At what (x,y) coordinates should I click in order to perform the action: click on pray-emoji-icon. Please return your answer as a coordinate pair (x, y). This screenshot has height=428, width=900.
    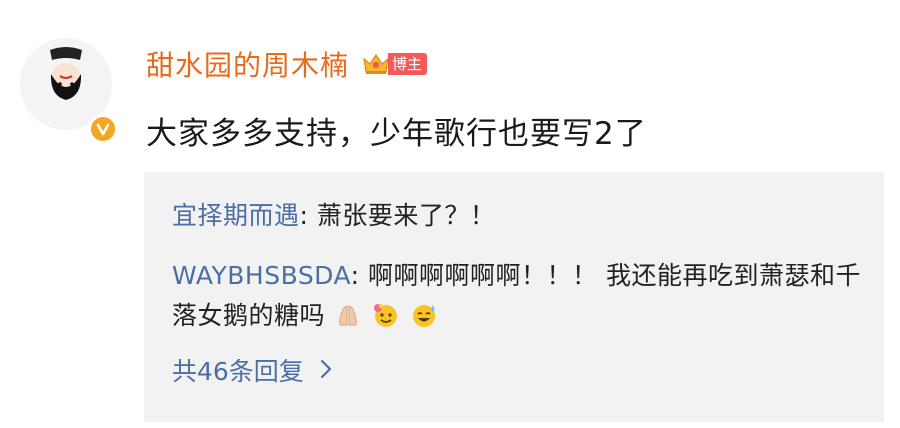
    Looking at the image, I should click on (348, 321).